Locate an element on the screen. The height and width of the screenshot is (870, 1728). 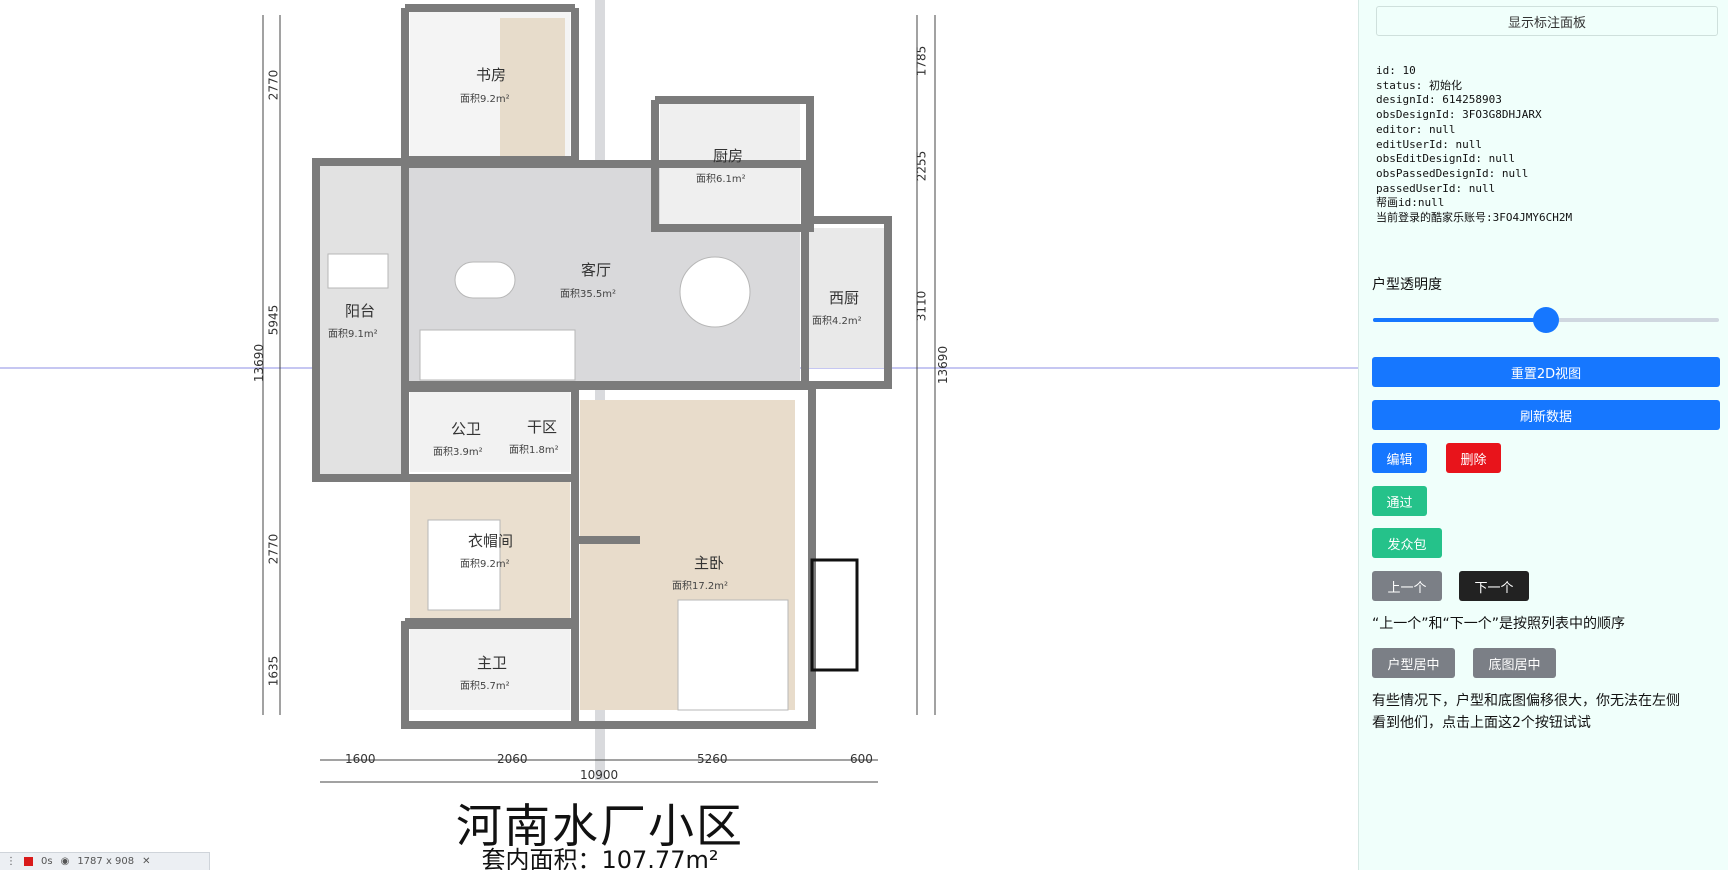
info-line: status: 初始化 is located at coordinates (1419, 85).